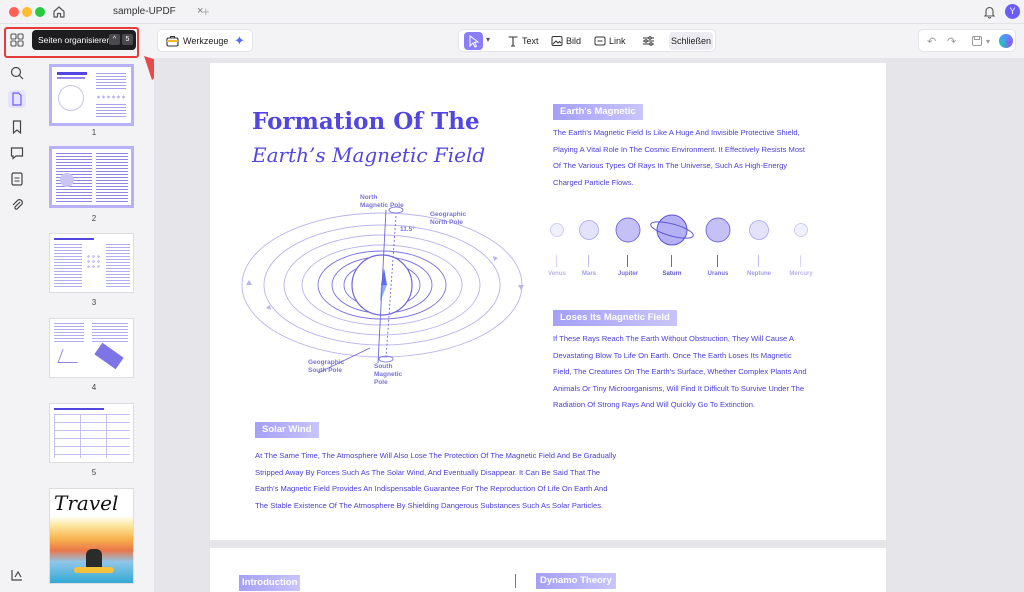  I want to click on south-magnetic-pole-label: South Magnetic Pole, so click(388, 374).